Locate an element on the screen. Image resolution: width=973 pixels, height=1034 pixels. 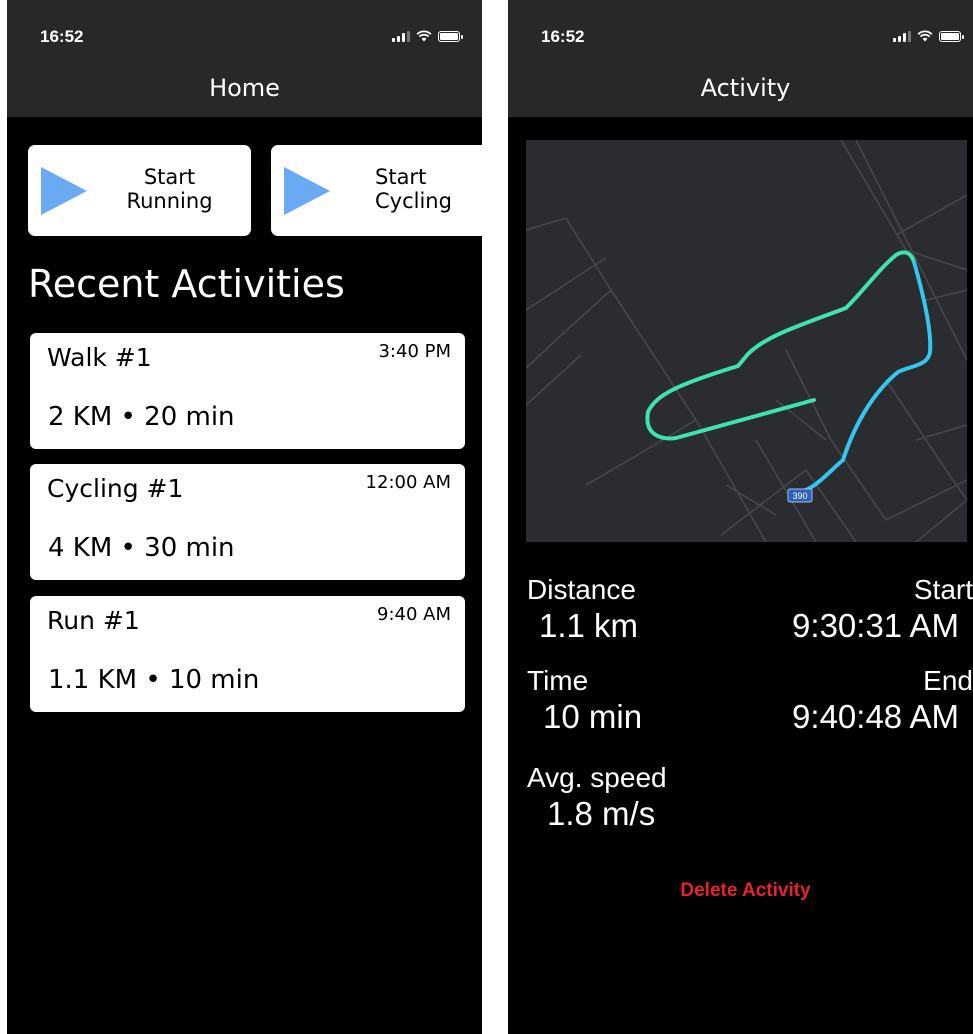
start-stat: Start 9:30:31 AM is located at coordinates (882, 610).